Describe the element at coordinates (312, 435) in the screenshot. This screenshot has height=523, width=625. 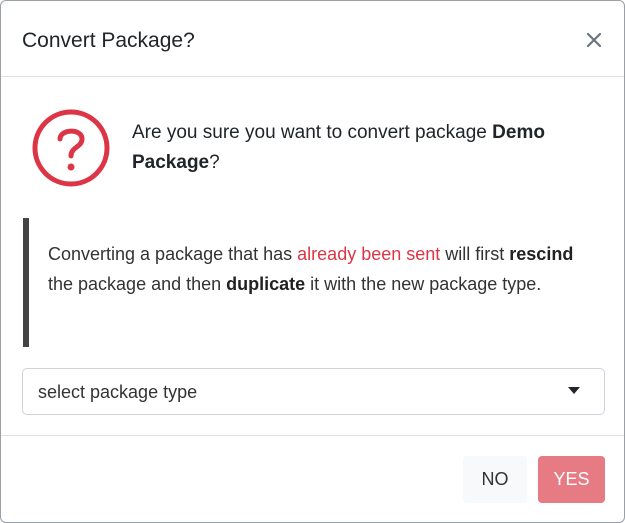
I see `footer-divider` at that location.